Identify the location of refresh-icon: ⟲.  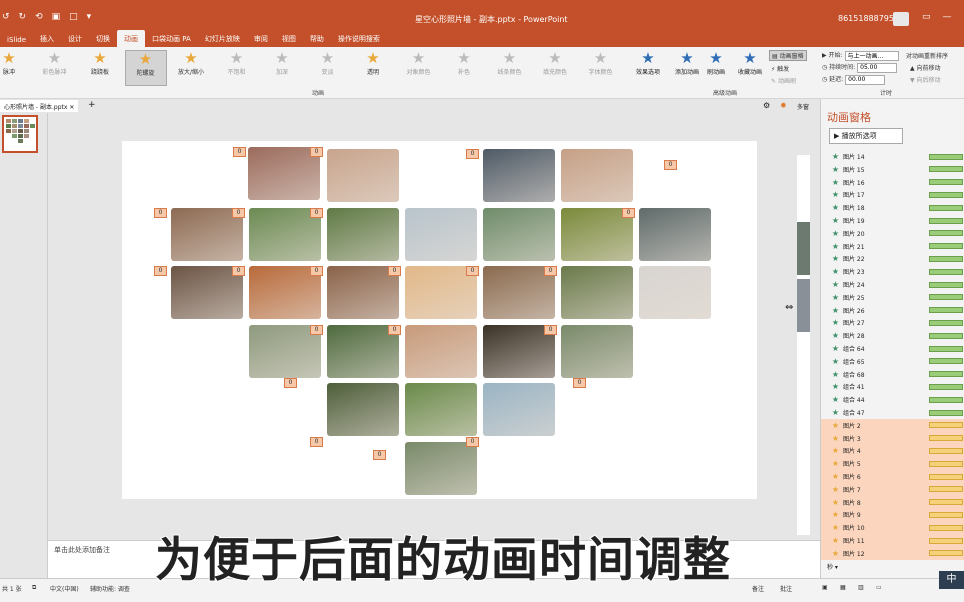
(39, 17).